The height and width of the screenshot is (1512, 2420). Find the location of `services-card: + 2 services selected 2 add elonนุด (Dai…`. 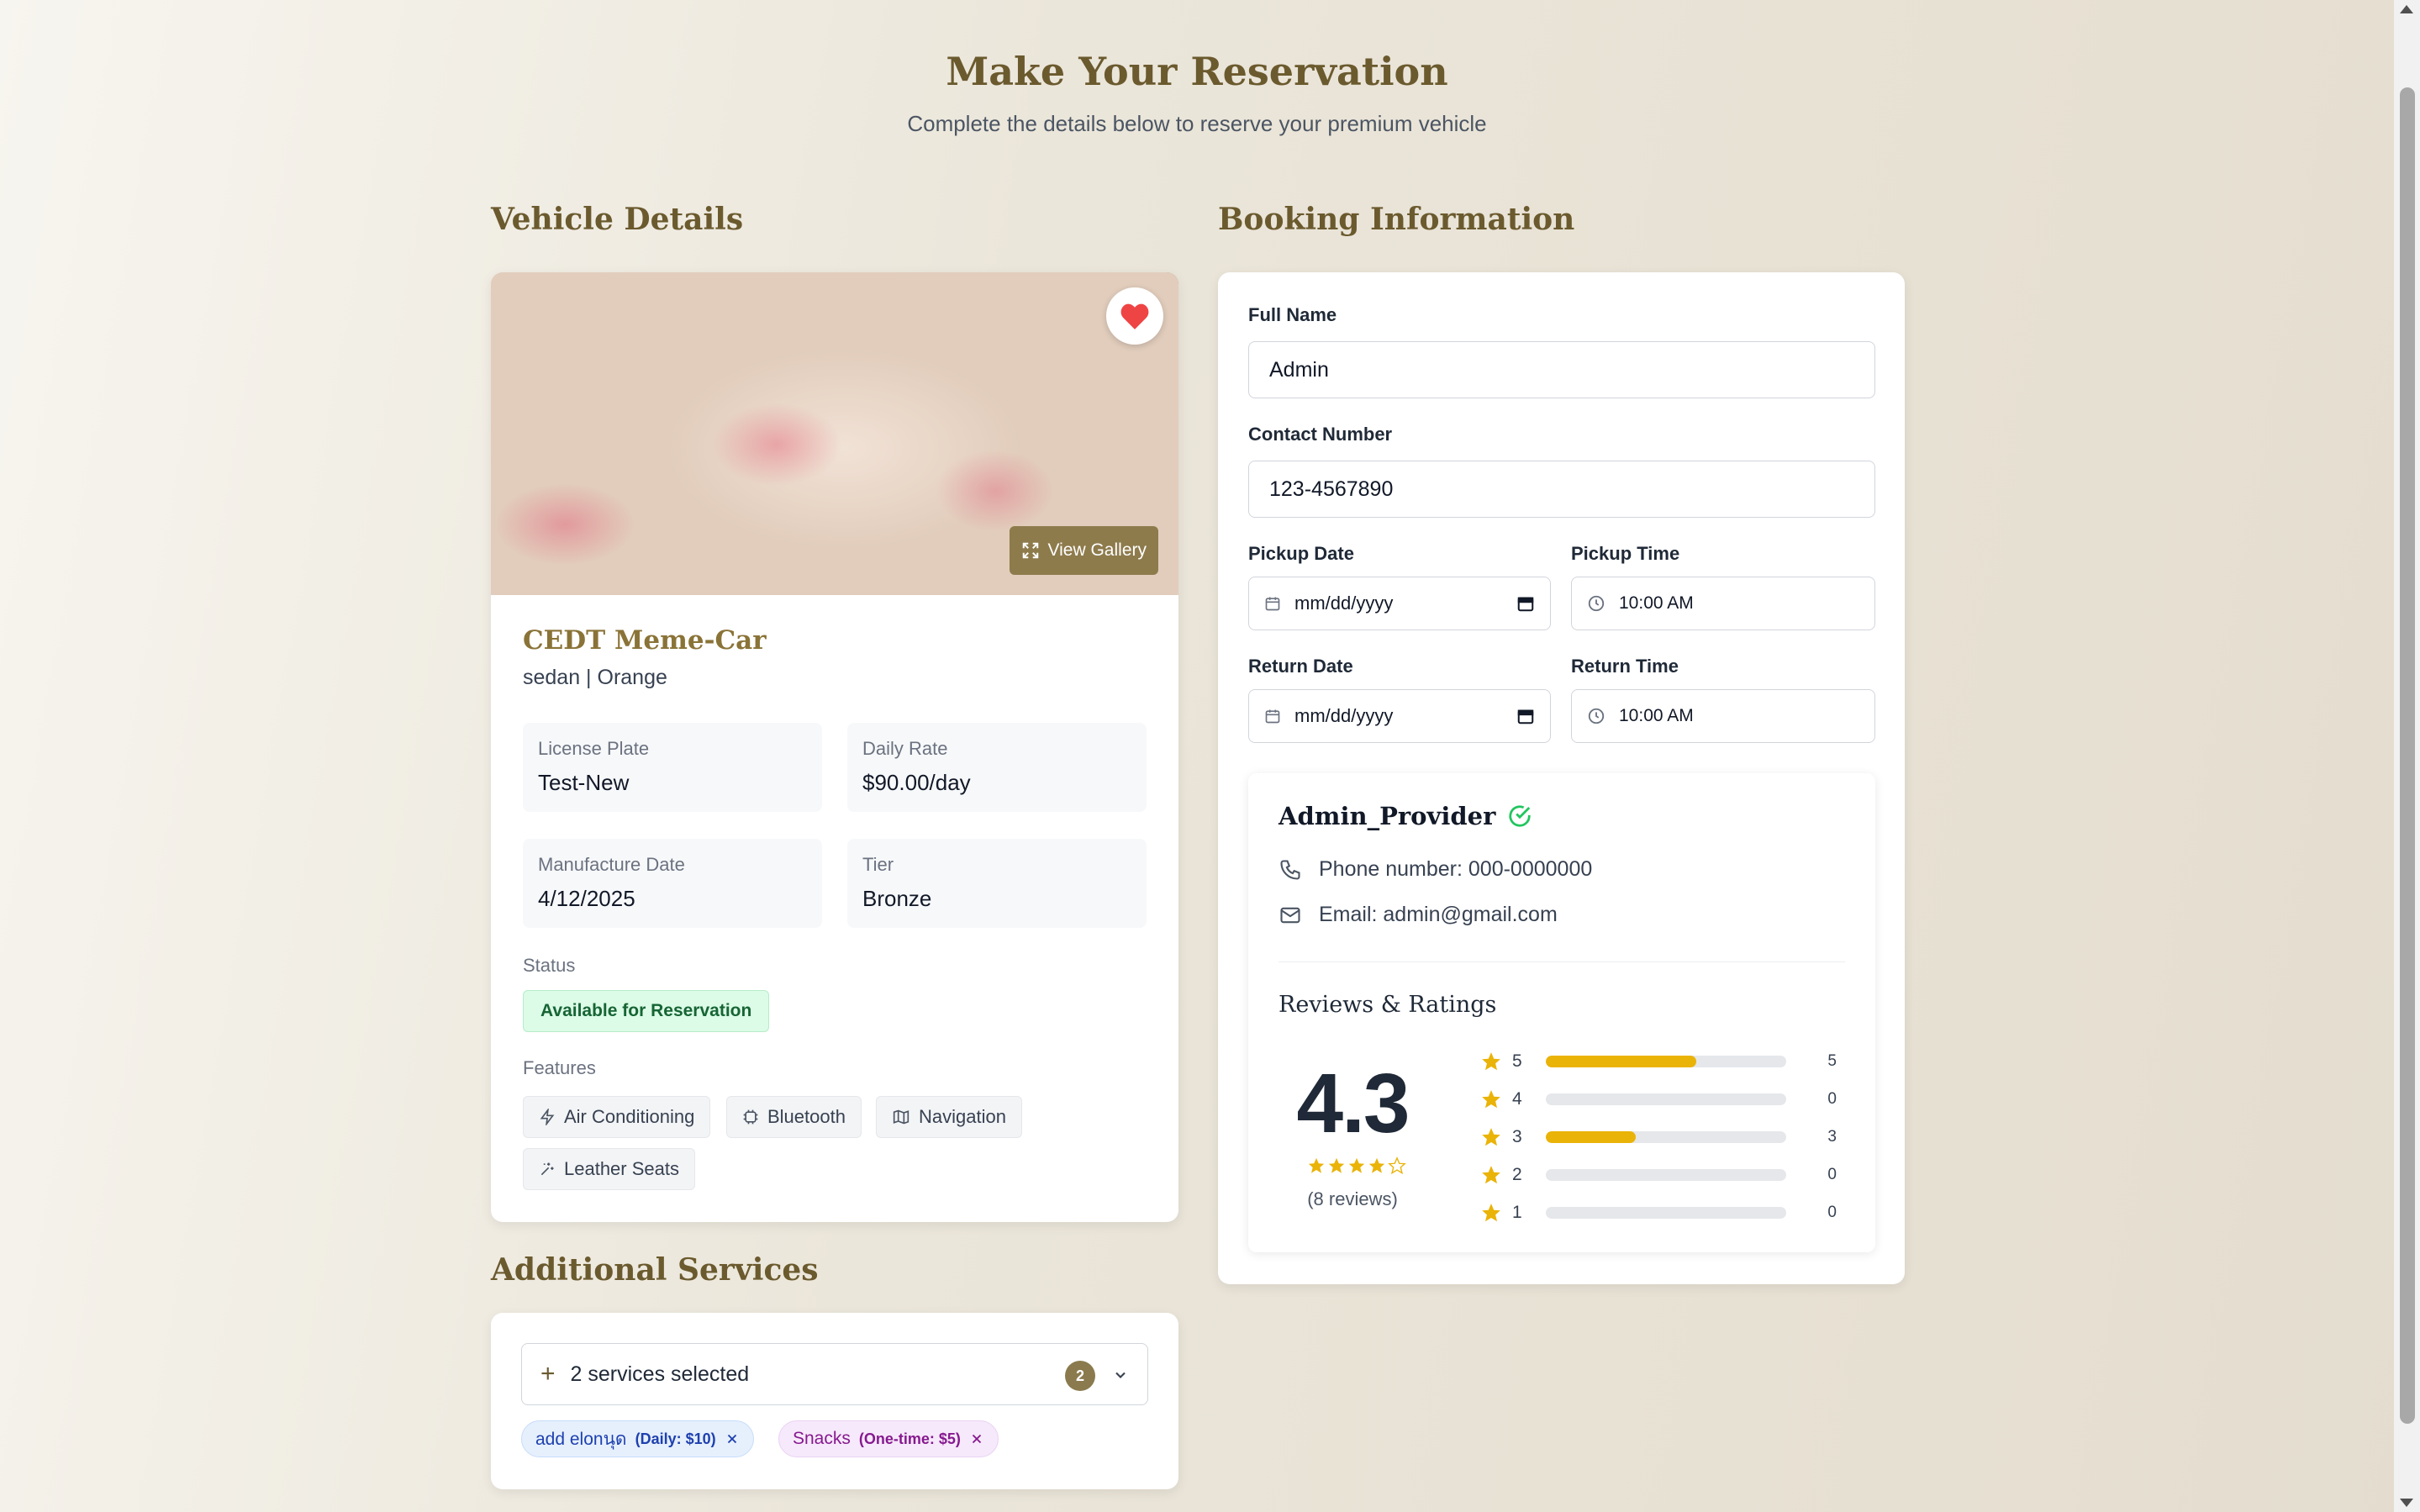

services-card: + 2 services selected 2 add elonนุด (Dai… is located at coordinates (834, 1401).